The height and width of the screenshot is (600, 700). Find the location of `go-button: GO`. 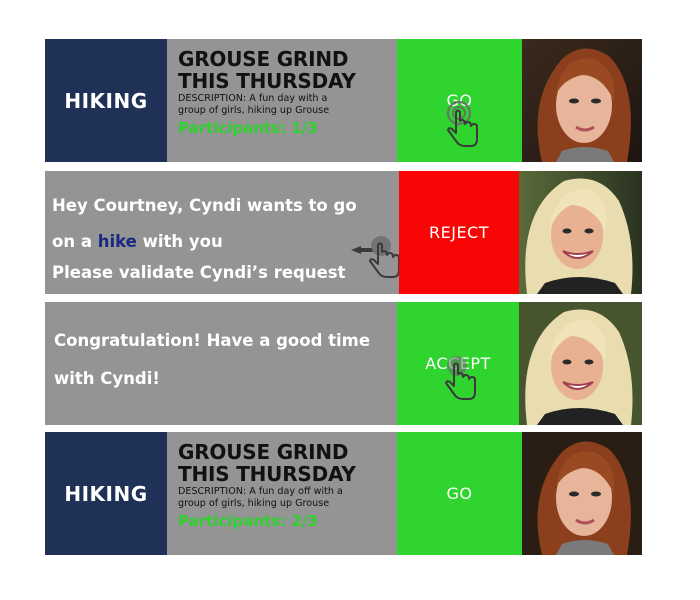

go-button: GO is located at coordinates (459, 493).